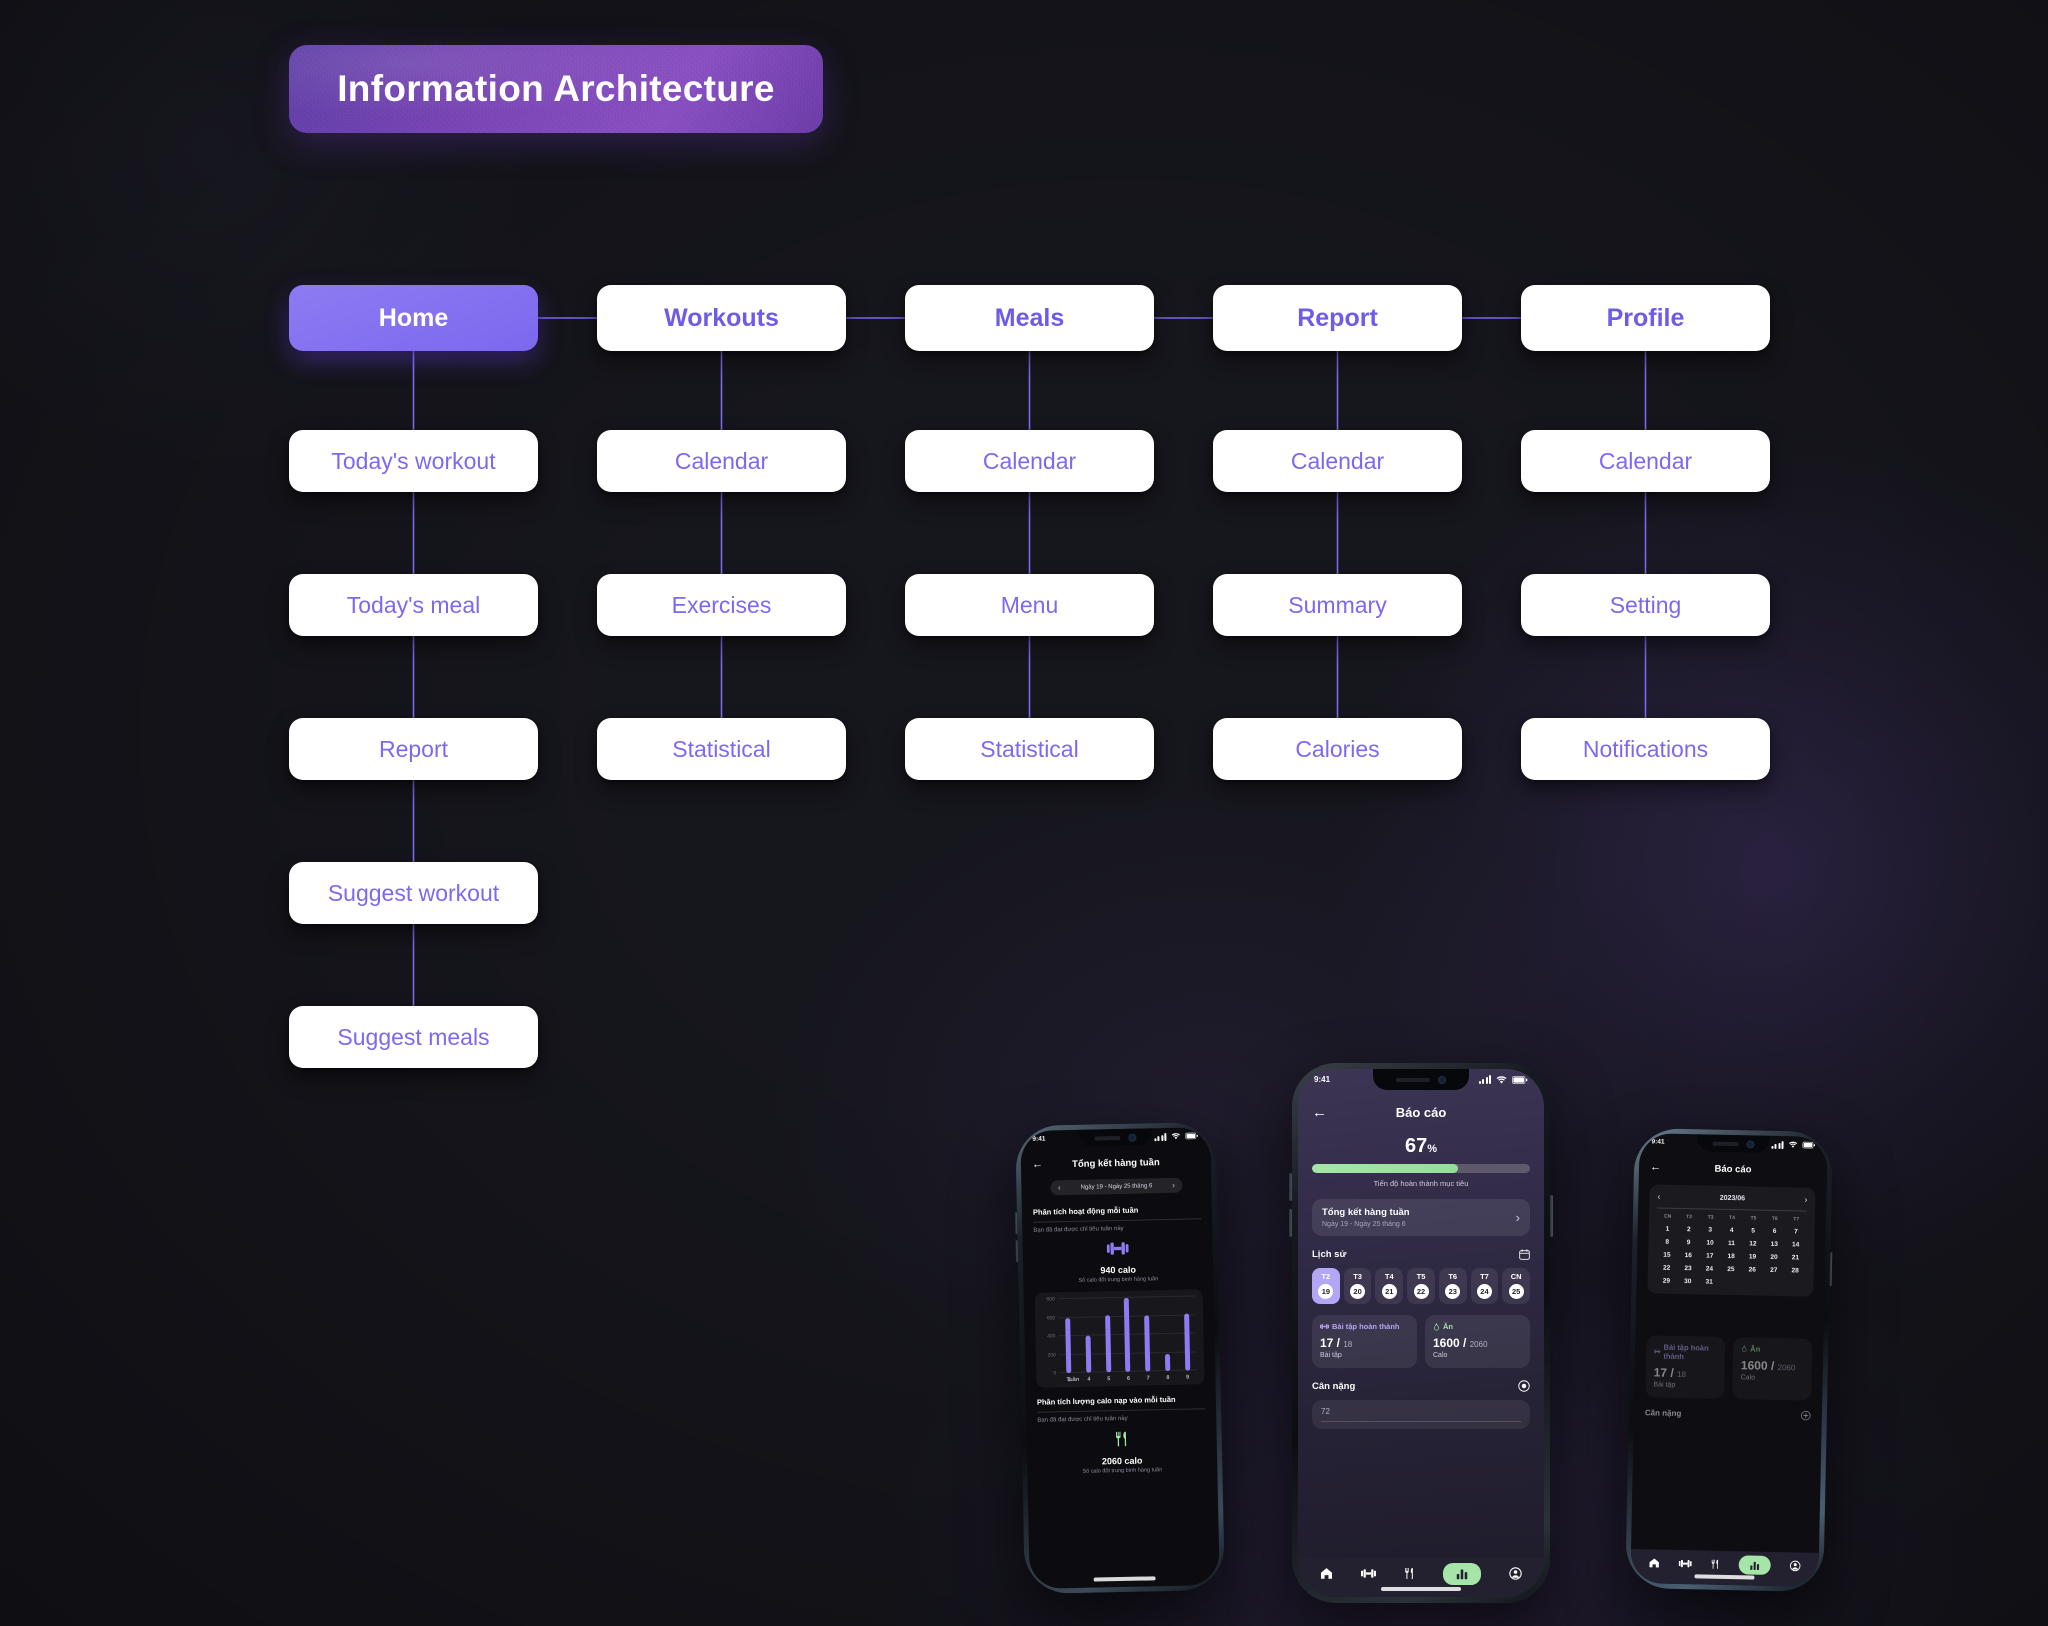 The image size is (2048, 1626). I want to click on calendar-day: 17, so click(1710, 1255).